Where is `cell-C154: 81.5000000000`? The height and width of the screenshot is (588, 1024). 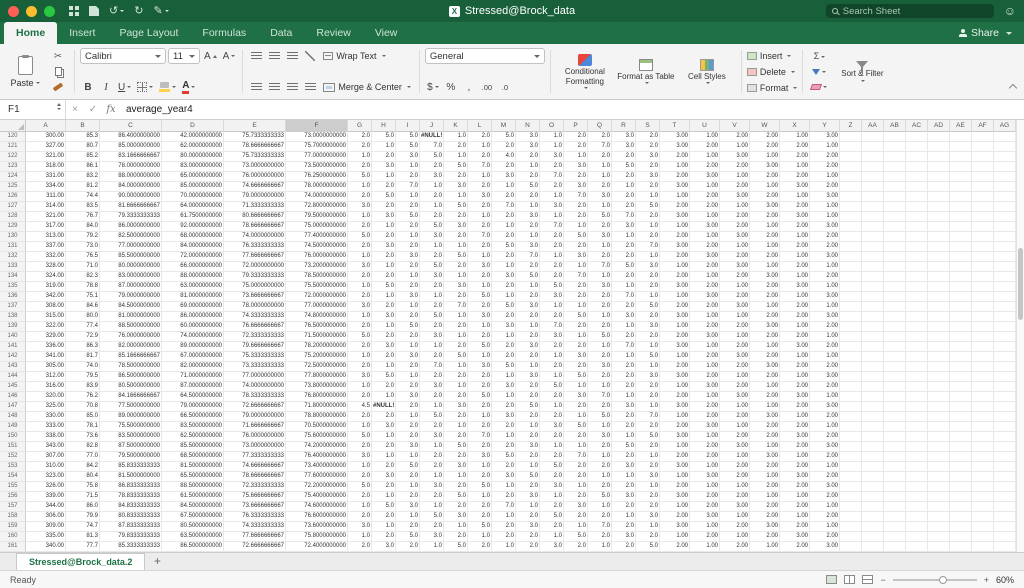 cell-C154: 81.5000000000 is located at coordinates (131, 477).